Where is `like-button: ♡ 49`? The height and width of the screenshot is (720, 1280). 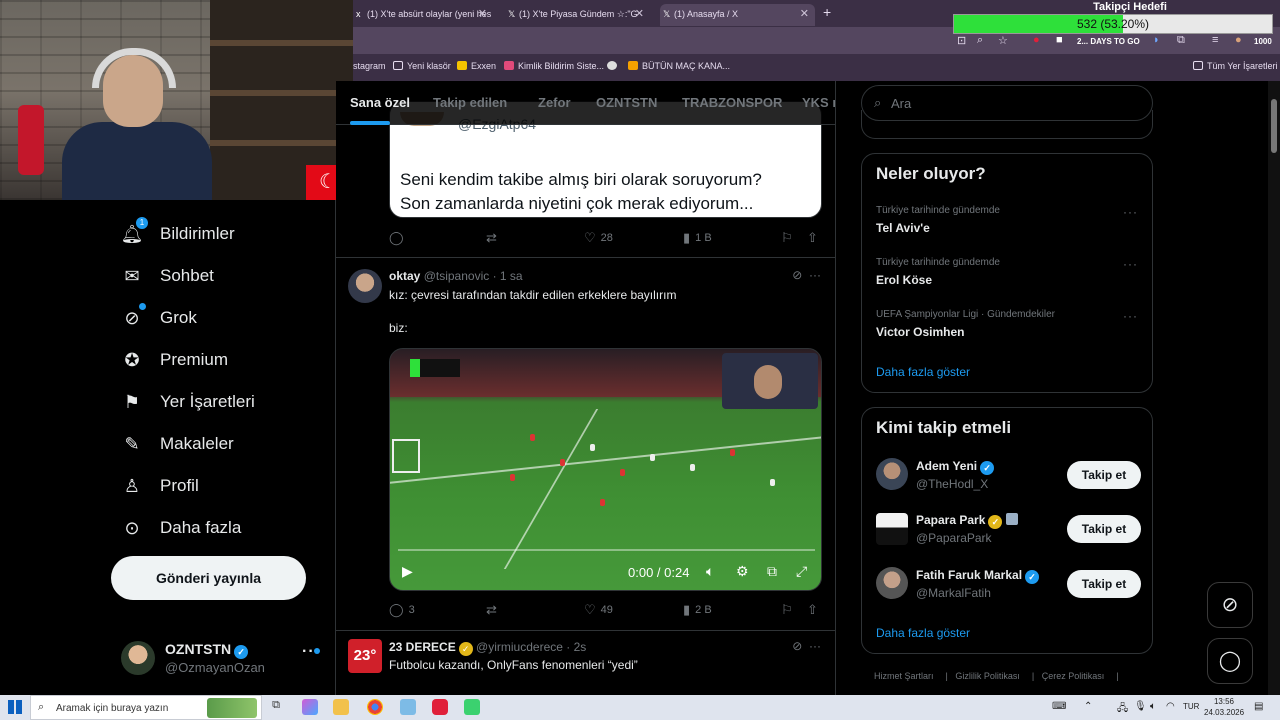
like-button: ♡ 49 is located at coordinates (598, 610).